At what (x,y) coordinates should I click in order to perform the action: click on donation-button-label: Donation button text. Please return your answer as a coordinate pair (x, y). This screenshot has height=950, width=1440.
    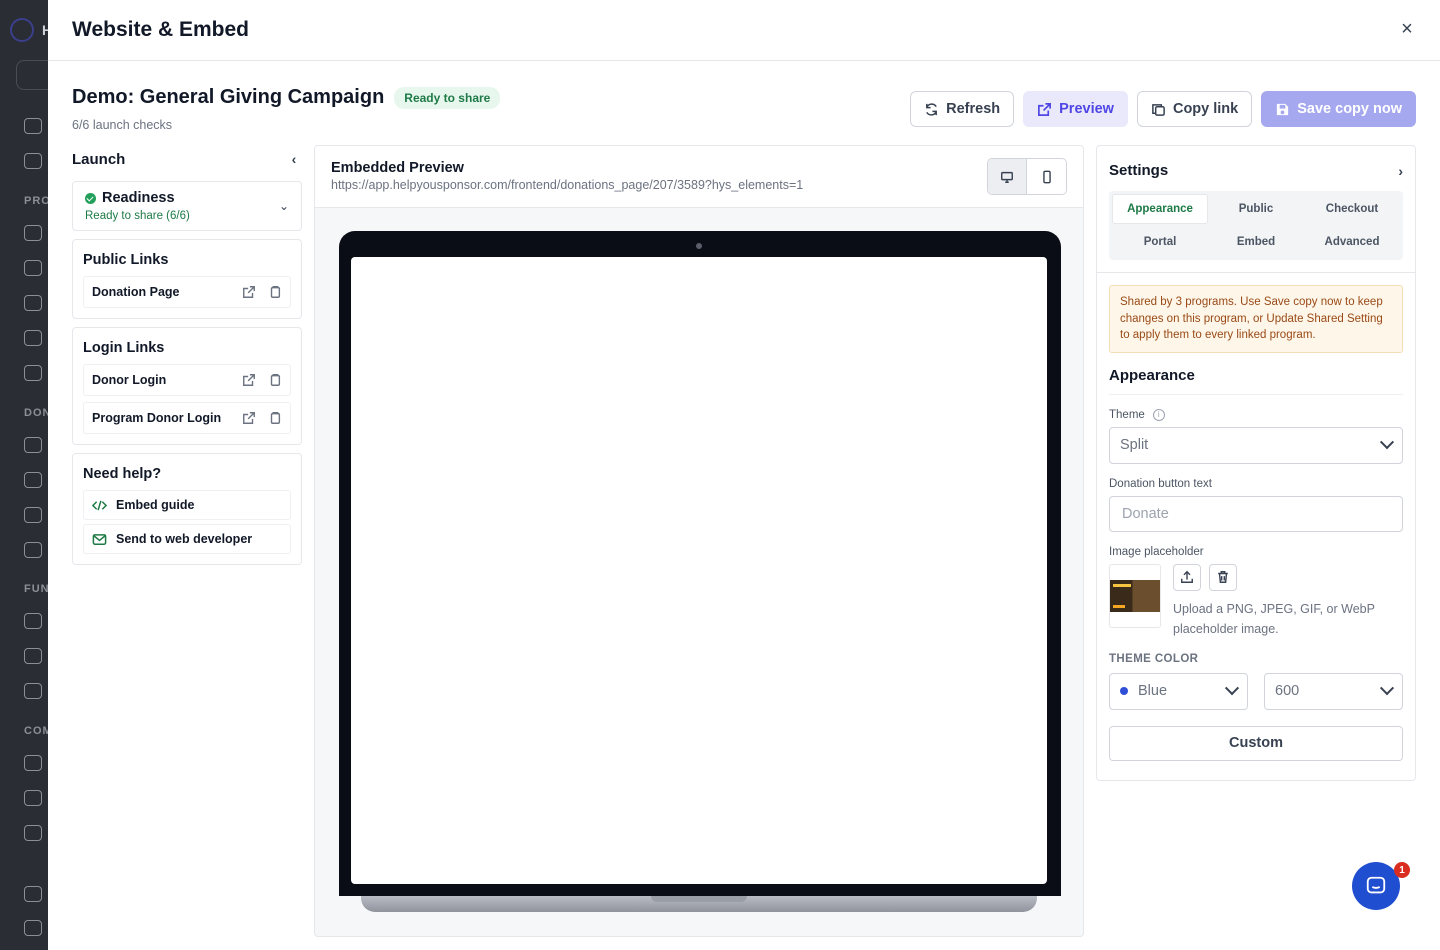
    Looking at the image, I should click on (1160, 483).